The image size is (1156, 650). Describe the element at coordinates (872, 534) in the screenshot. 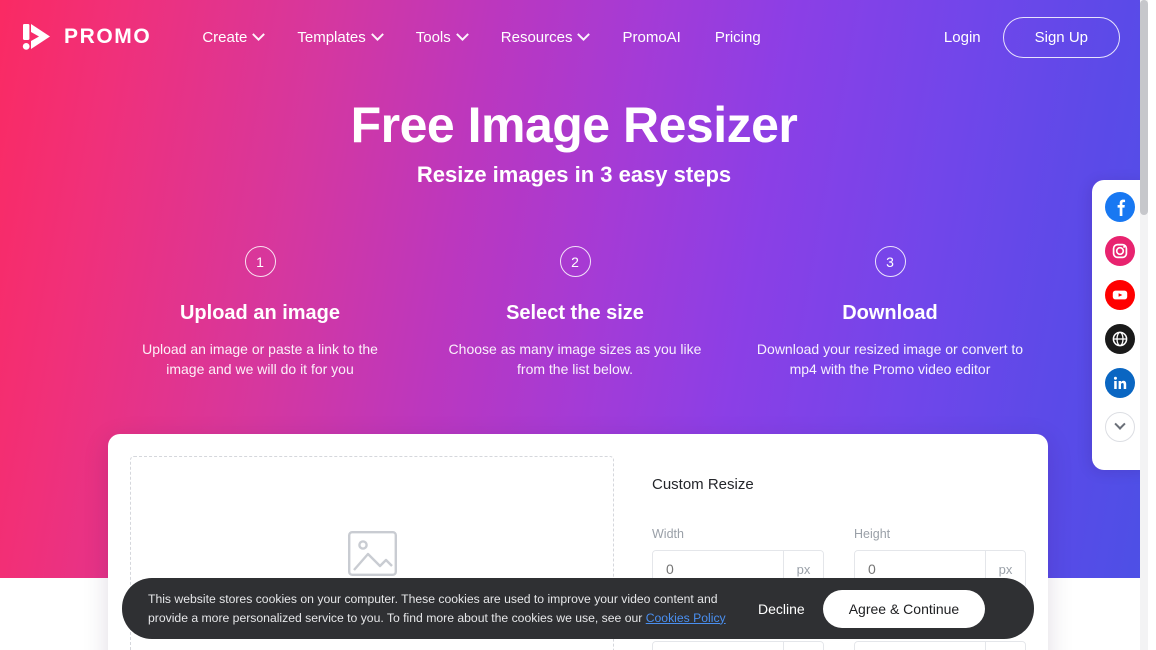

I see `height-label: Height` at that location.